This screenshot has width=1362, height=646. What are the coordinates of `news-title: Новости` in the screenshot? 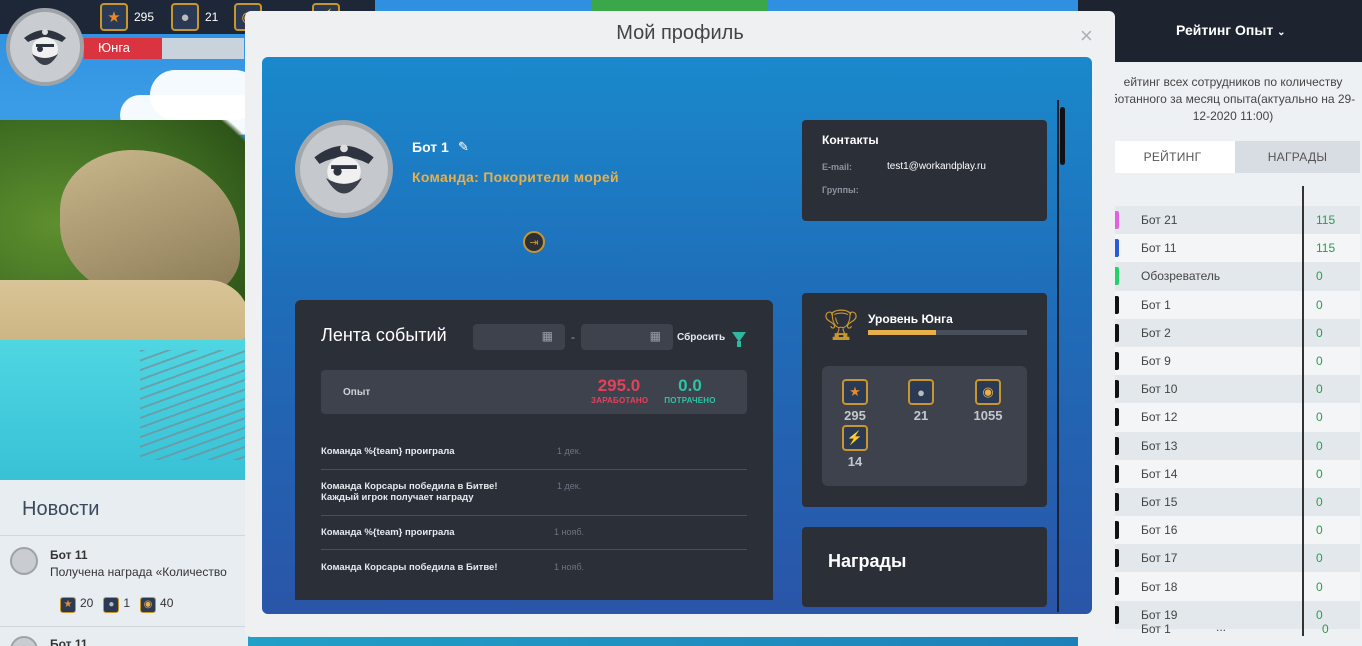 It's located at (61, 509).